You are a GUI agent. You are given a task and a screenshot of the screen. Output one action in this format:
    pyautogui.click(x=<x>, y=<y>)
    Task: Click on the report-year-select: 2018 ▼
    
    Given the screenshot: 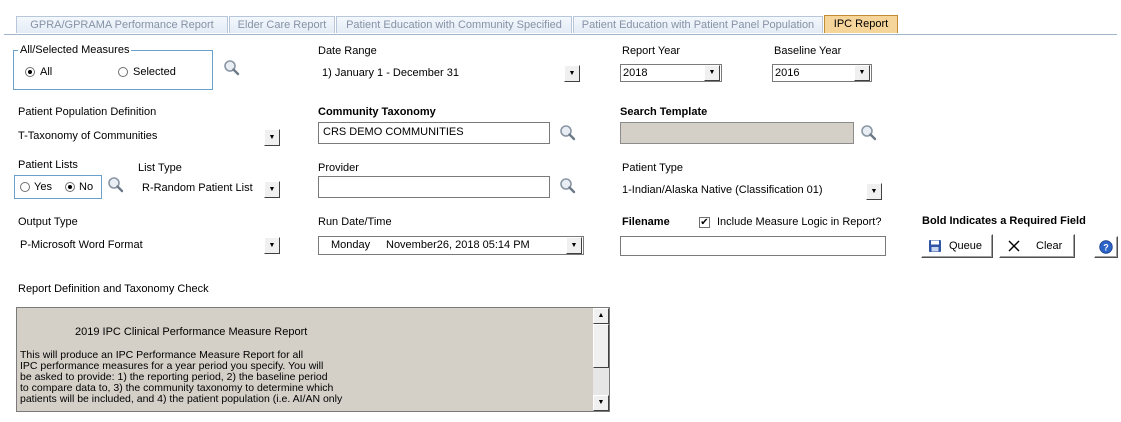 What is the action you would take?
    pyautogui.click(x=671, y=73)
    